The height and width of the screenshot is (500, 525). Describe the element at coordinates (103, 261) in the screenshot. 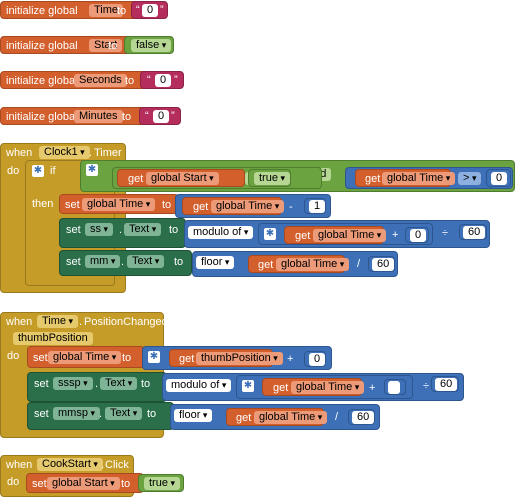

I see `component-dropdown: mm` at that location.